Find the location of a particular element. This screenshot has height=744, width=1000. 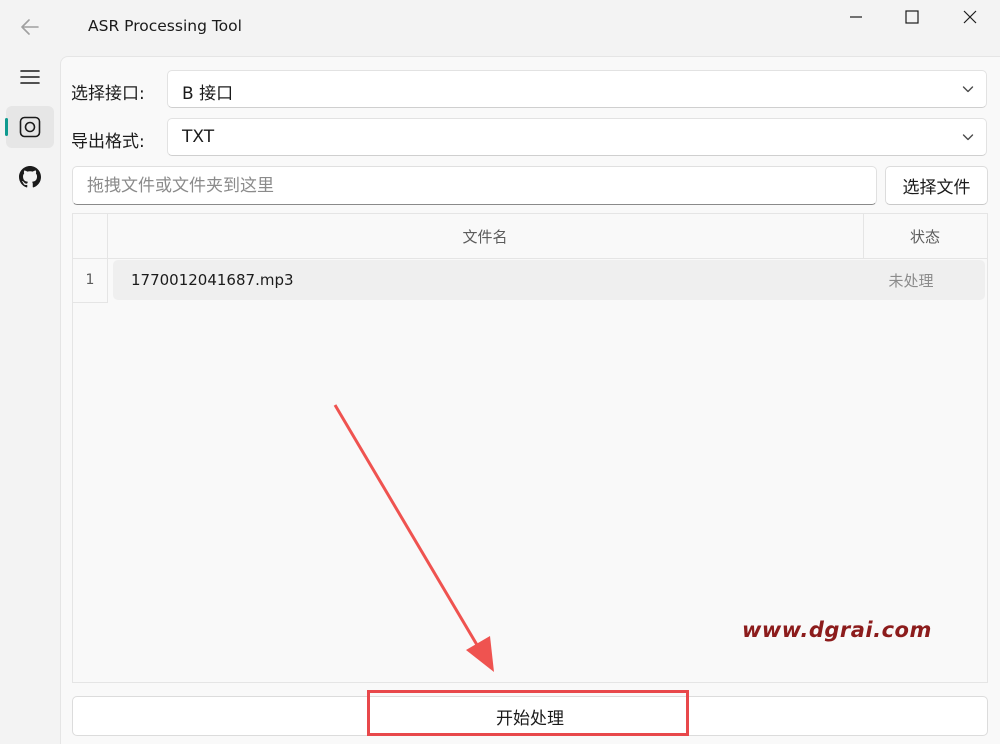

recognition-icon is located at coordinates (30, 127).